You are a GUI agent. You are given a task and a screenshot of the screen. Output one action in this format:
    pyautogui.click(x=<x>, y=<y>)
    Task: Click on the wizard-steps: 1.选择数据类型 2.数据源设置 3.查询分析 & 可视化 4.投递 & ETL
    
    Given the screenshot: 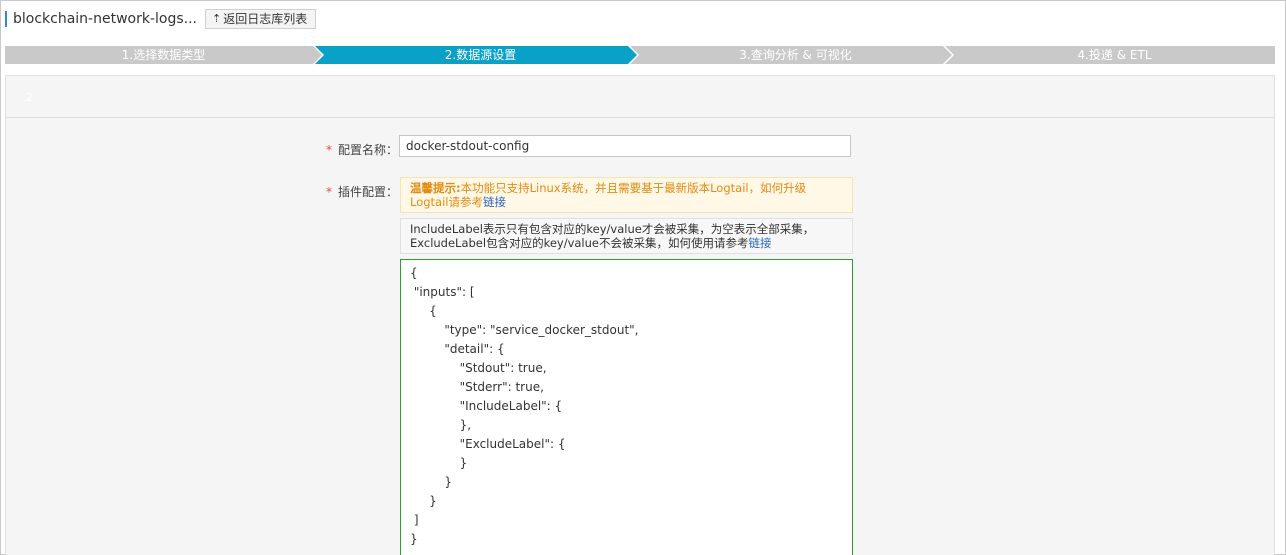 What is the action you would take?
    pyautogui.click(x=640, y=55)
    